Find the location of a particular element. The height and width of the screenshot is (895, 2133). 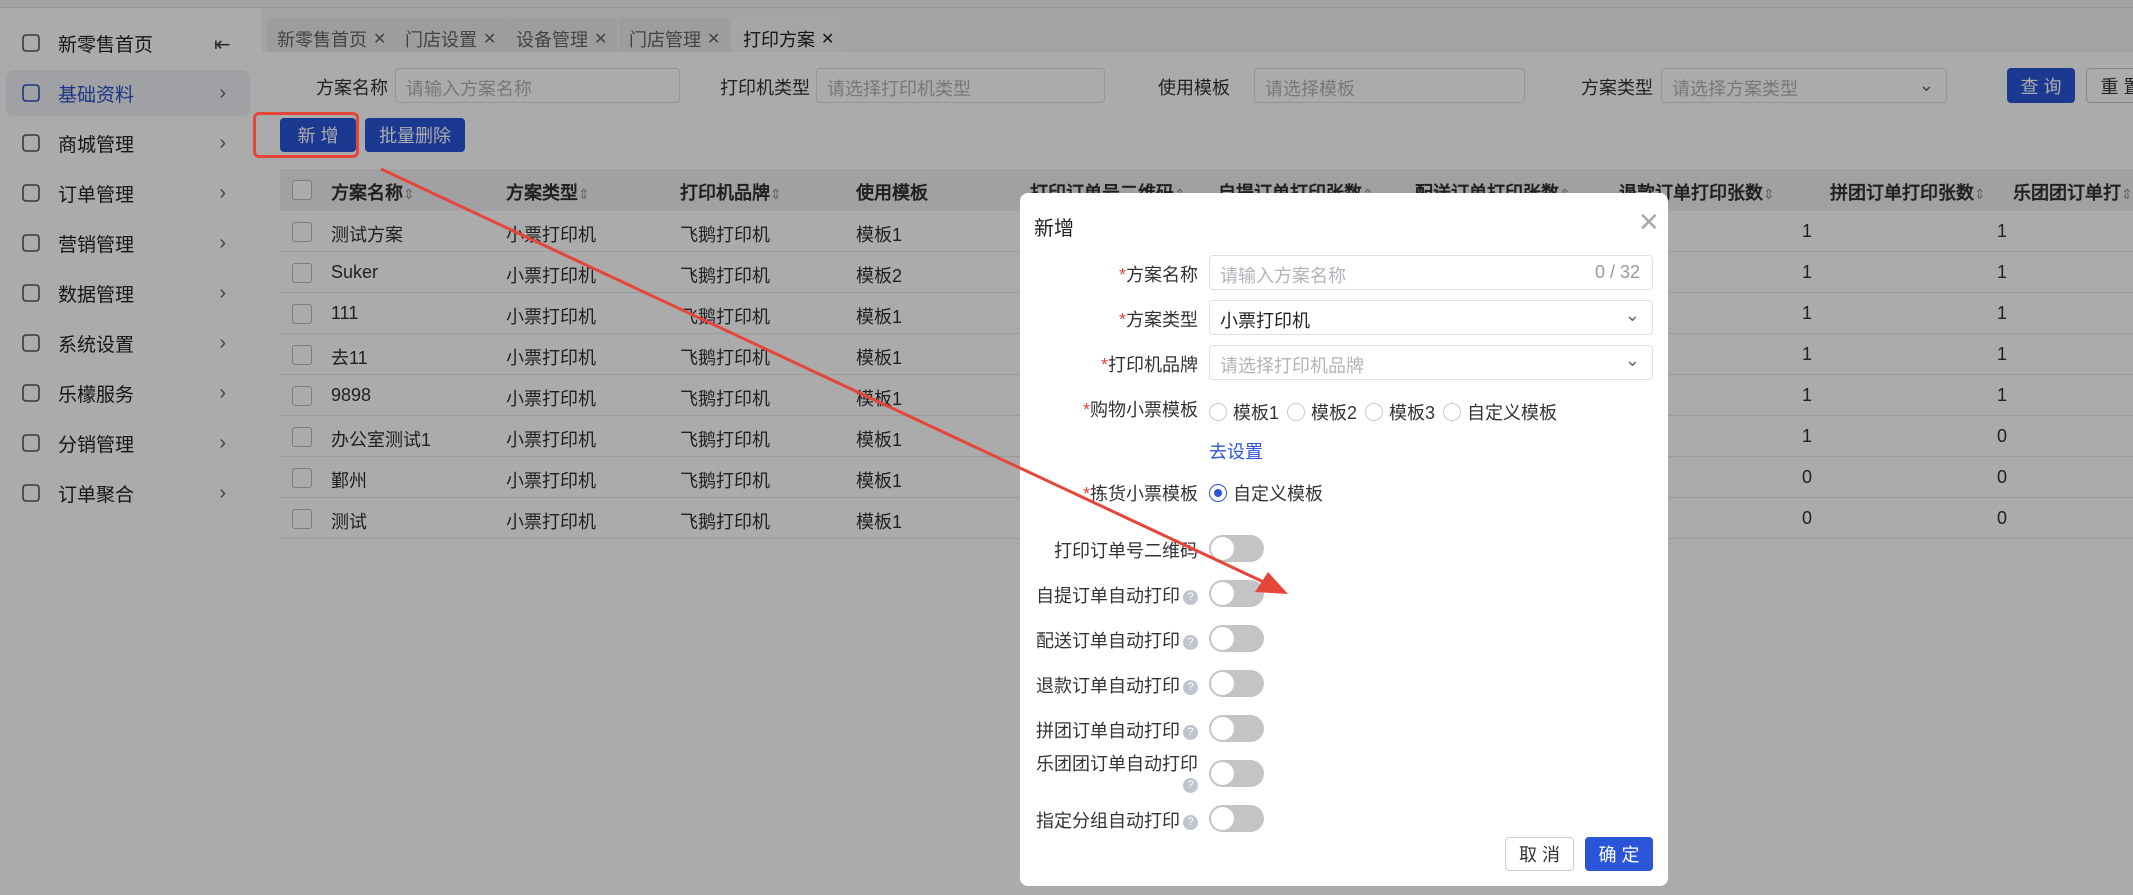

radio-circle-checked is located at coordinates (1218, 493).